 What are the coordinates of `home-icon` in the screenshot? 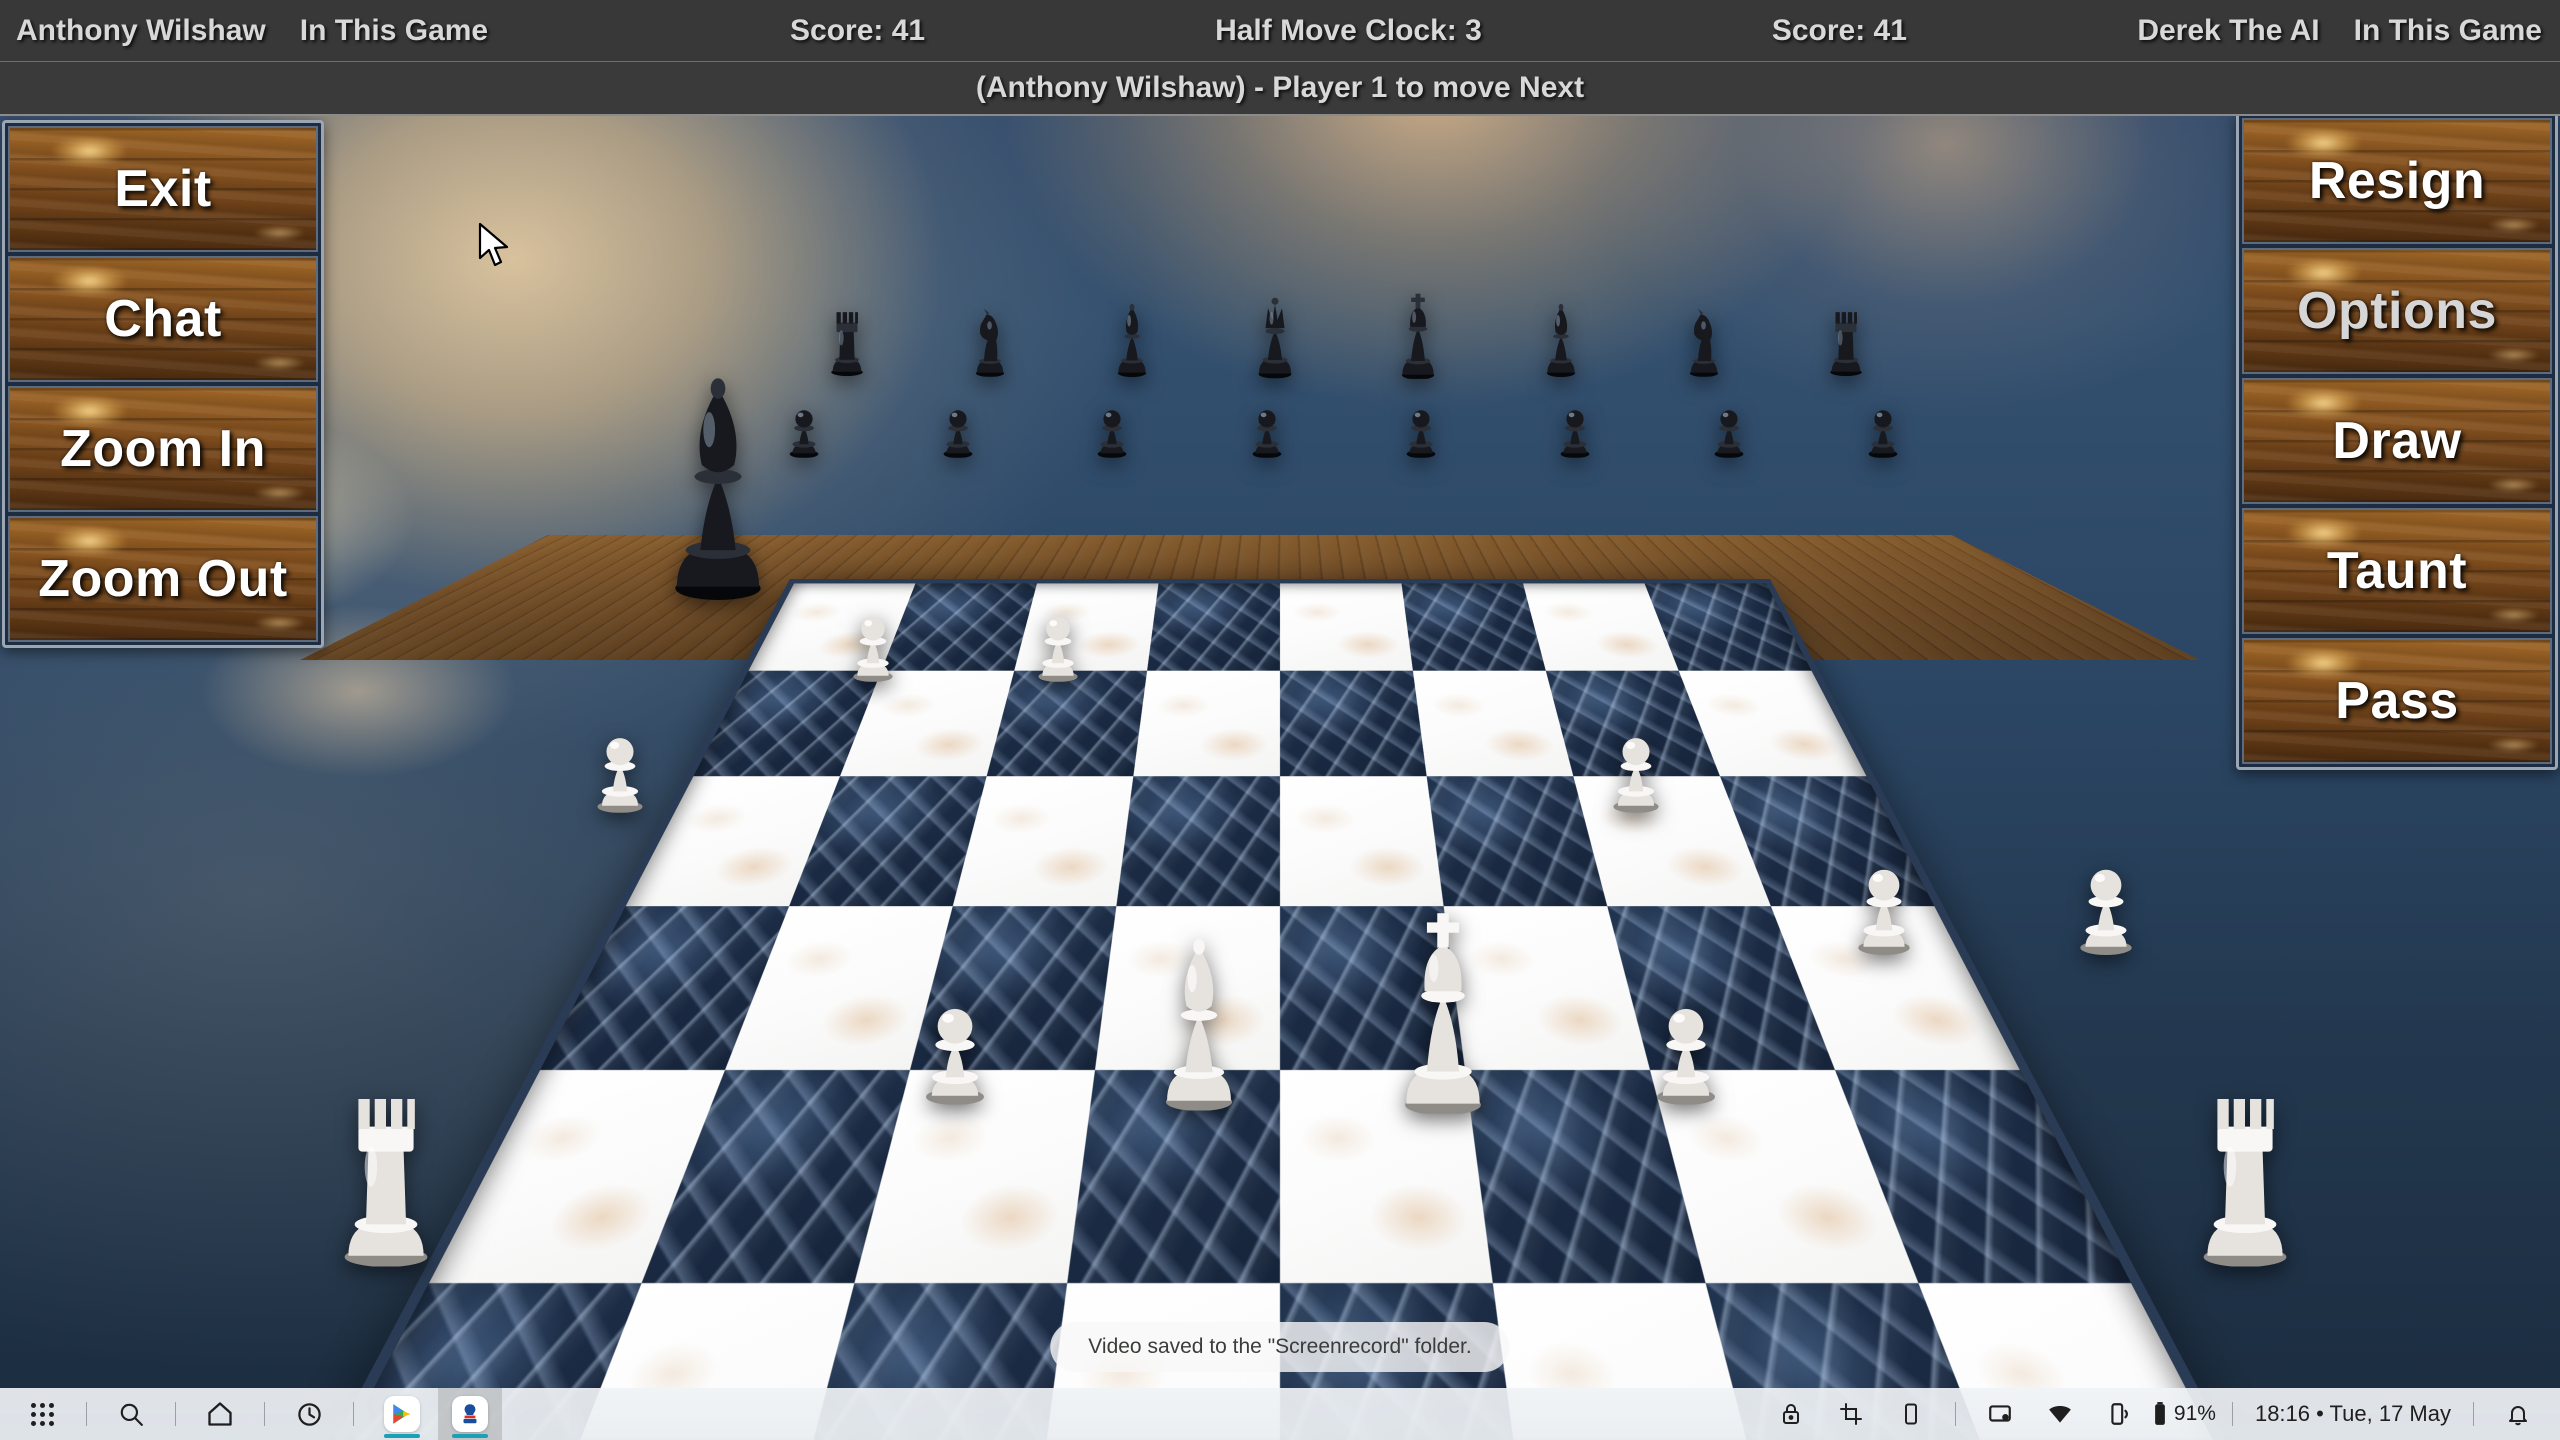 It's located at (220, 1414).